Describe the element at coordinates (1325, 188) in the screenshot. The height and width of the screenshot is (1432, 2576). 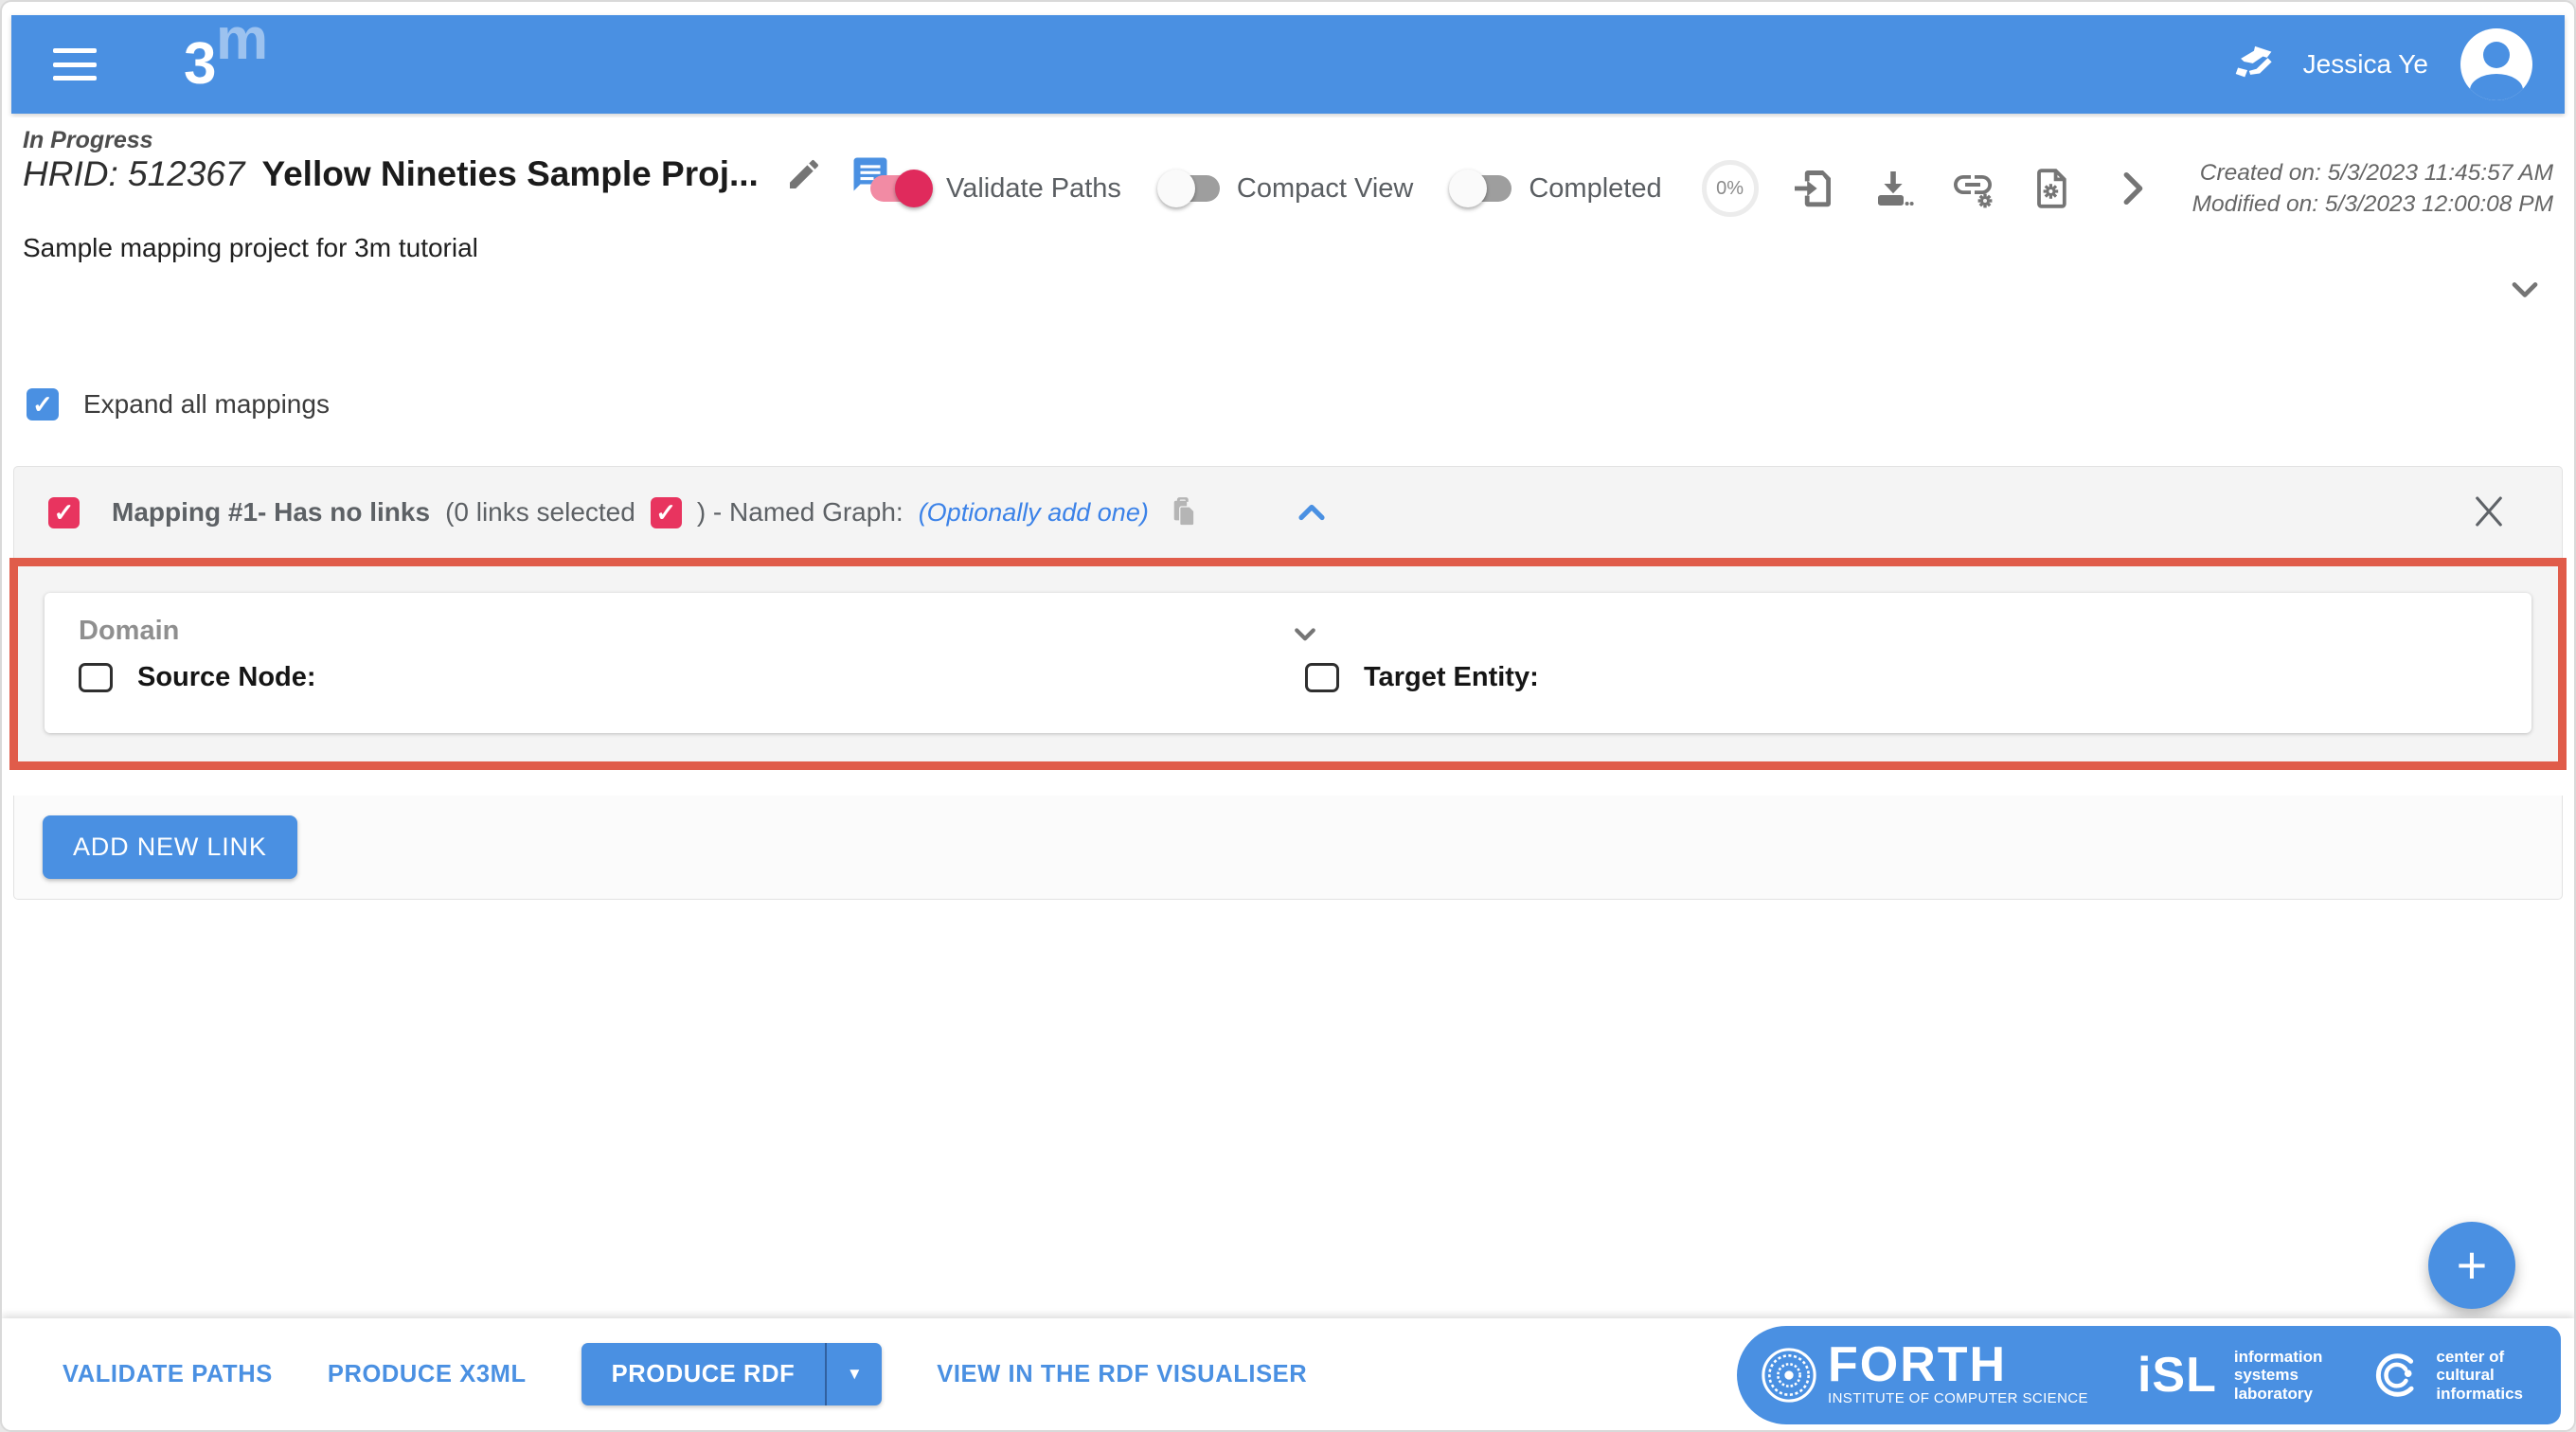
I see `compact-view-label: Compact View` at that location.